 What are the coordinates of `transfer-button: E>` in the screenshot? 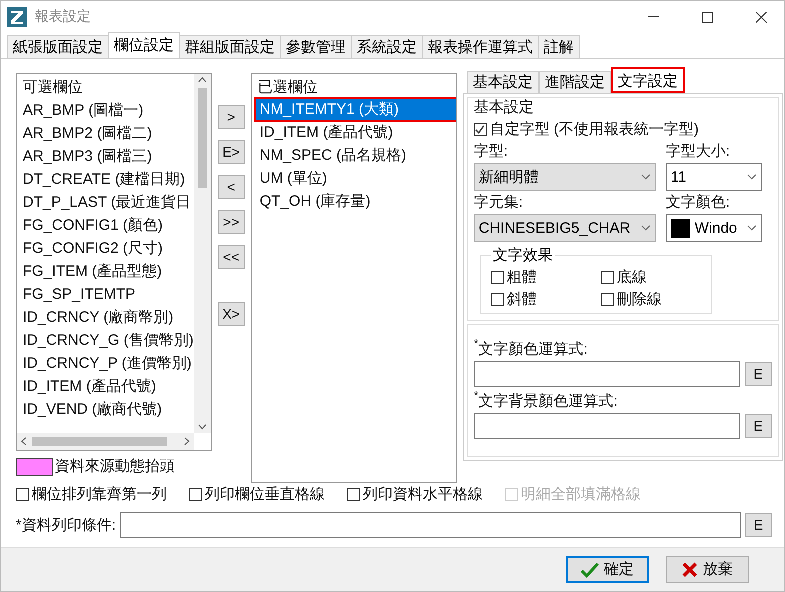 It's located at (231, 152).